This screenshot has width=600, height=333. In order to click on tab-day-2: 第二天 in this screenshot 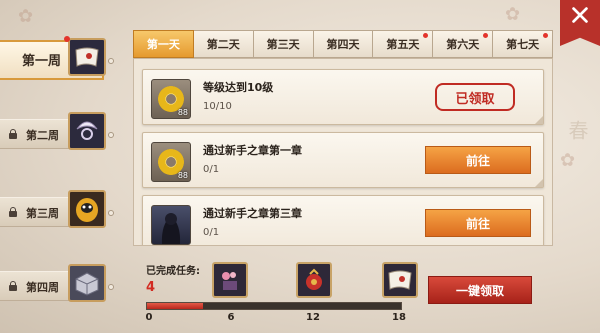, I will do `click(223, 44)`.